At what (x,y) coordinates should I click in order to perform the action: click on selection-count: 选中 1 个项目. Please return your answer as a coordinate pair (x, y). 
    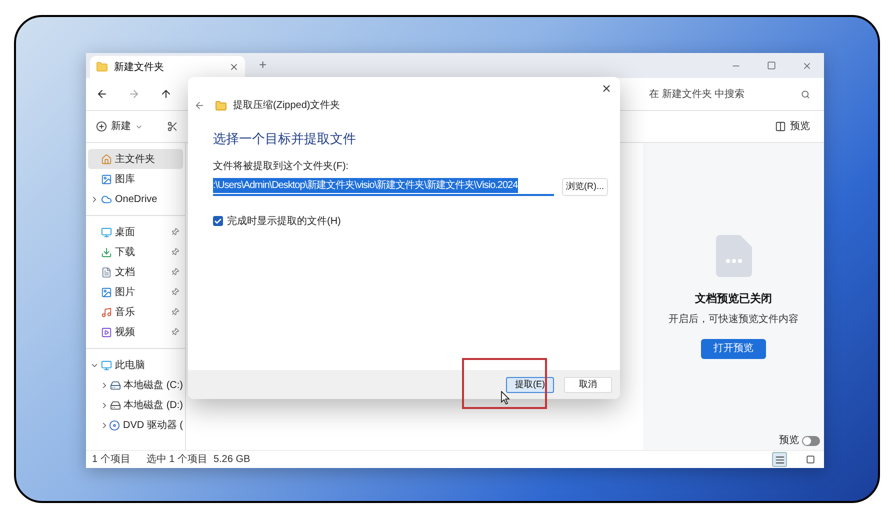
    Looking at the image, I should click on (177, 459).